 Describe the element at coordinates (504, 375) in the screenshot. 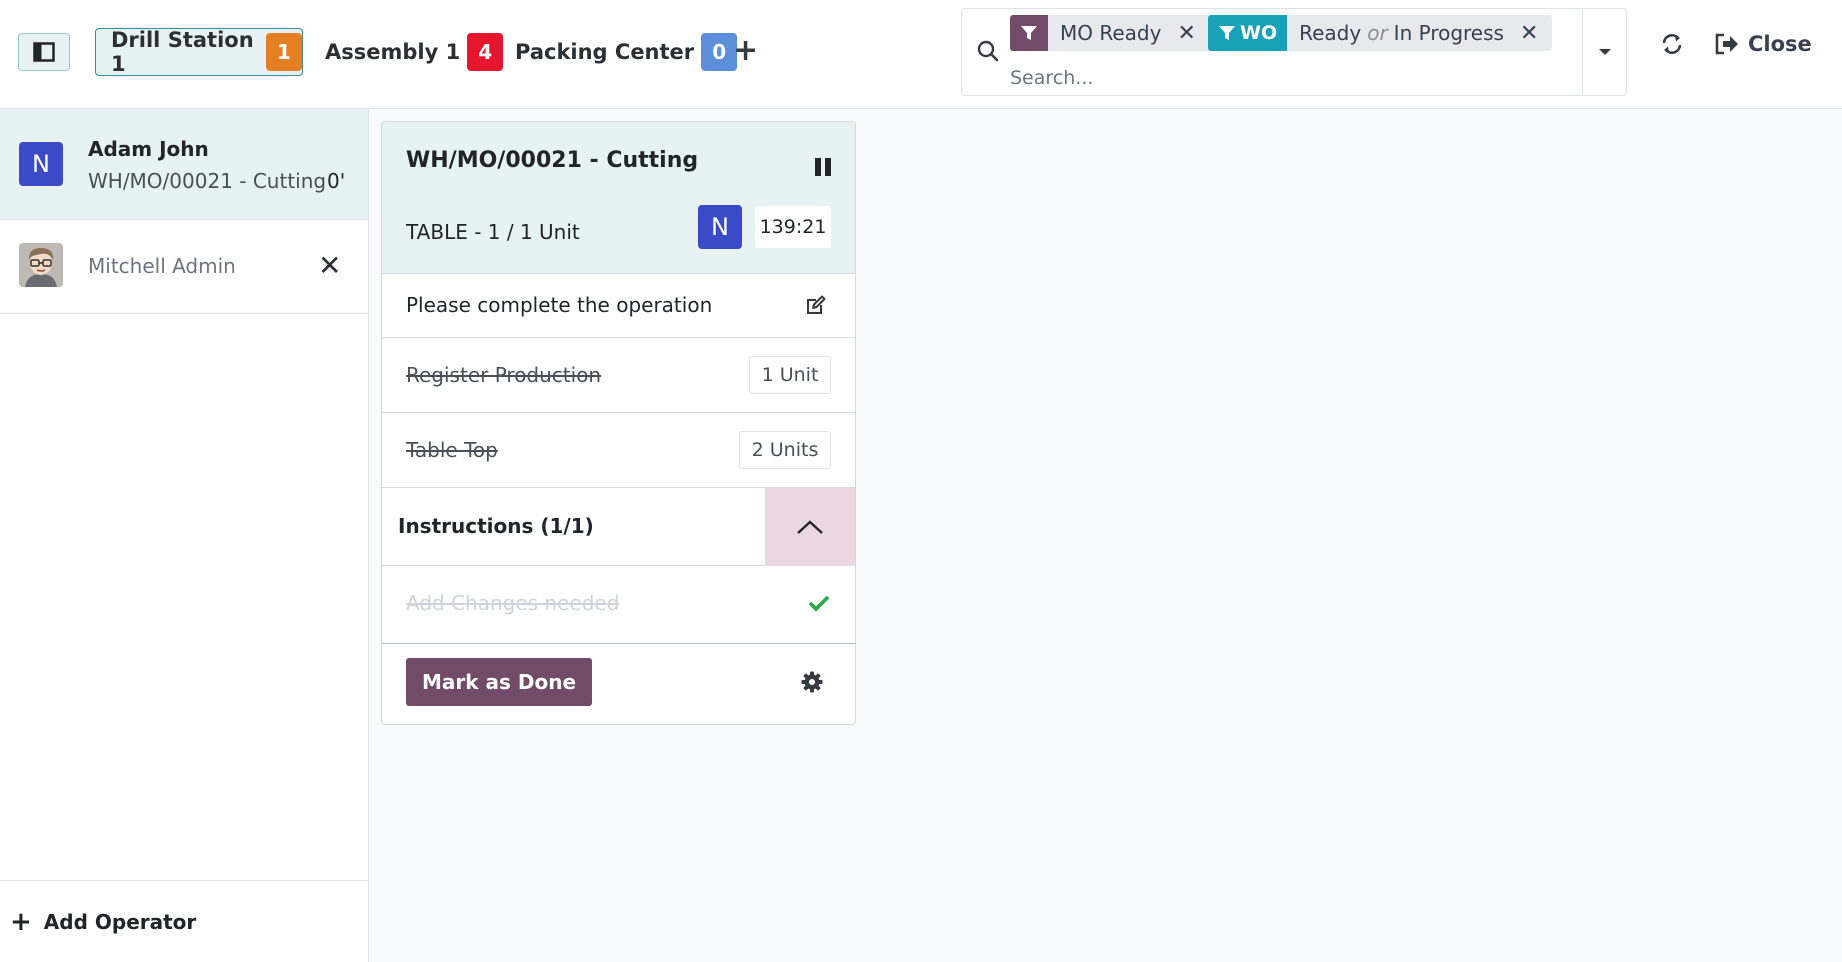

I see `step-label: Register Production` at that location.